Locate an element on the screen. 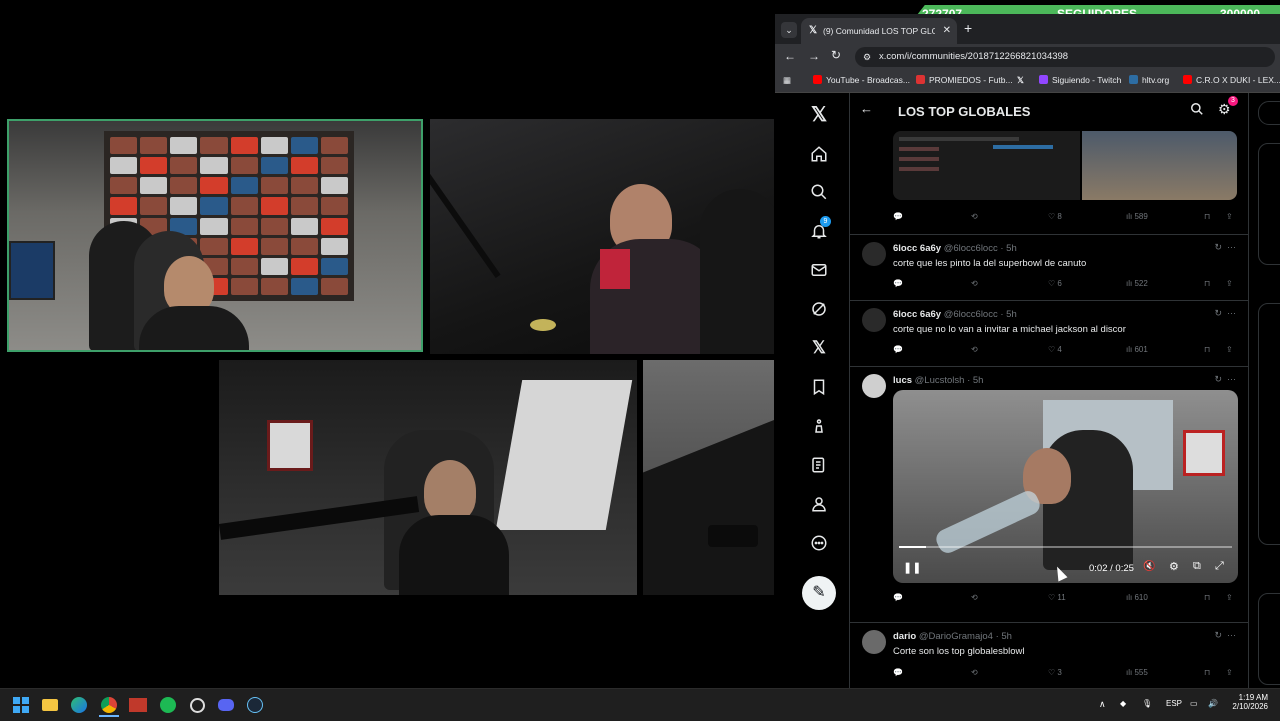  notifications-bell-icon: 9 is located at coordinates (819, 230).